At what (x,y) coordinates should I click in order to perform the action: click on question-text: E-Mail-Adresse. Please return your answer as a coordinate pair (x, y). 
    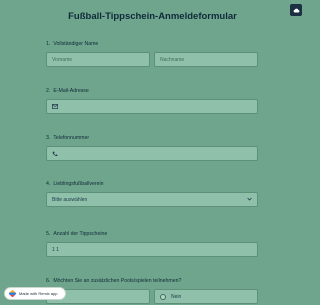
    Looking at the image, I should click on (71, 91).